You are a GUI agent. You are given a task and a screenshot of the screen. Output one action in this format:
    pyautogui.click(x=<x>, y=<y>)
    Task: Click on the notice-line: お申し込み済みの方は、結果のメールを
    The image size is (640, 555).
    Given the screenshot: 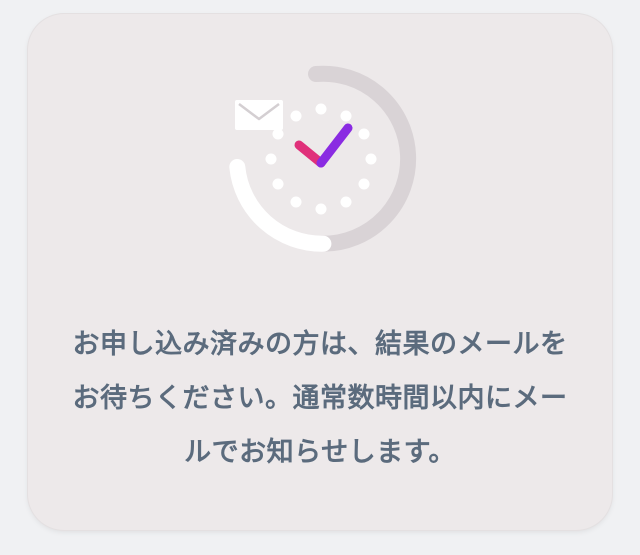 What is the action you would take?
    pyautogui.click(x=320, y=344)
    